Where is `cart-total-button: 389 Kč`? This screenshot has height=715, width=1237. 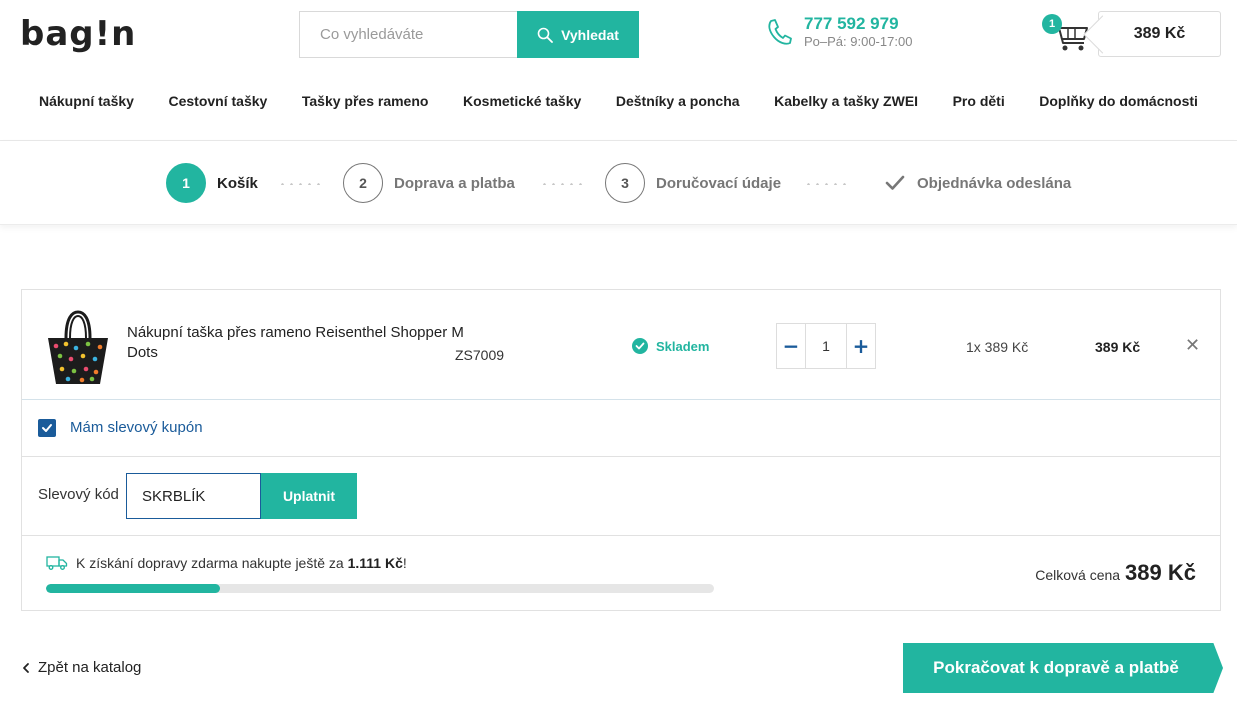
cart-total-button: 389 Kč is located at coordinates (1159, 34).